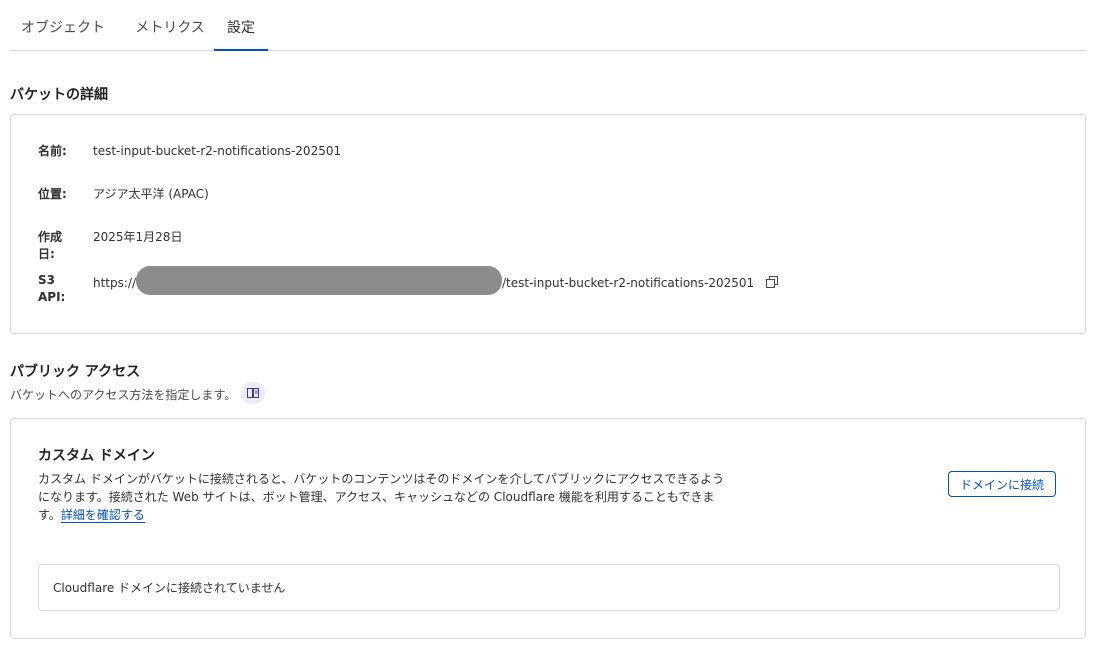 The image size is (1099, 646). I want to click on custom-domain-title: カスタム ドメイン, so click(96, 456).